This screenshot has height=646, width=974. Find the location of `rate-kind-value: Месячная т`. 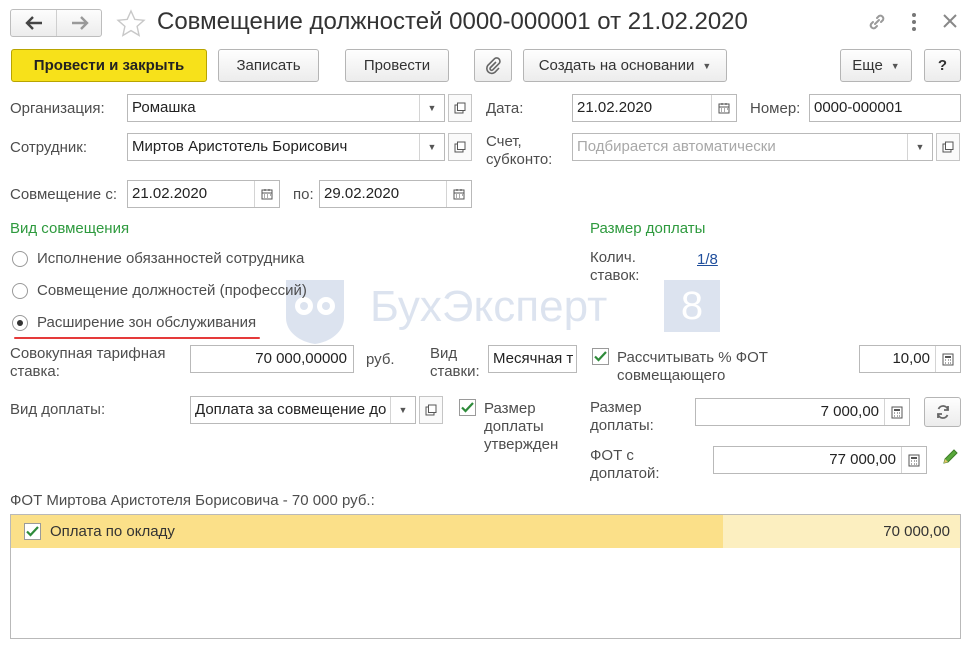

rate-kind-value: Месячная т is located at coordinates (533, 358).